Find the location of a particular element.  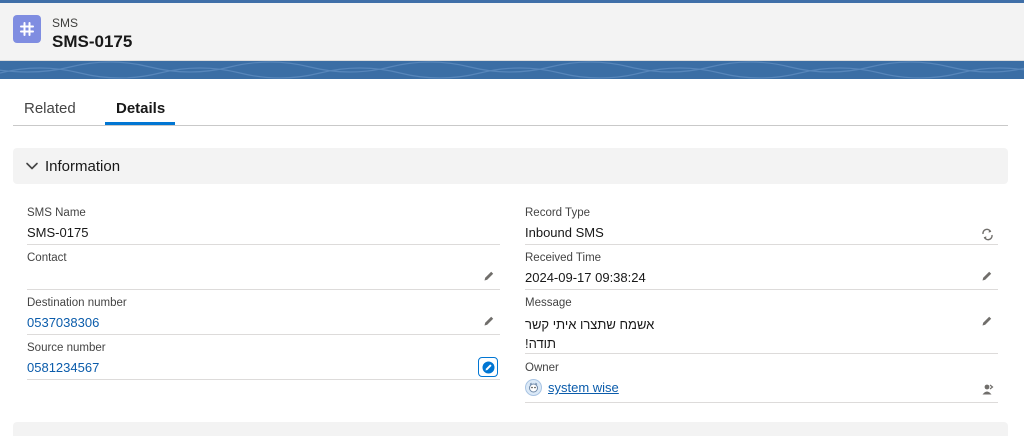

owner-link: system wise is located at coordinates (583, 387).